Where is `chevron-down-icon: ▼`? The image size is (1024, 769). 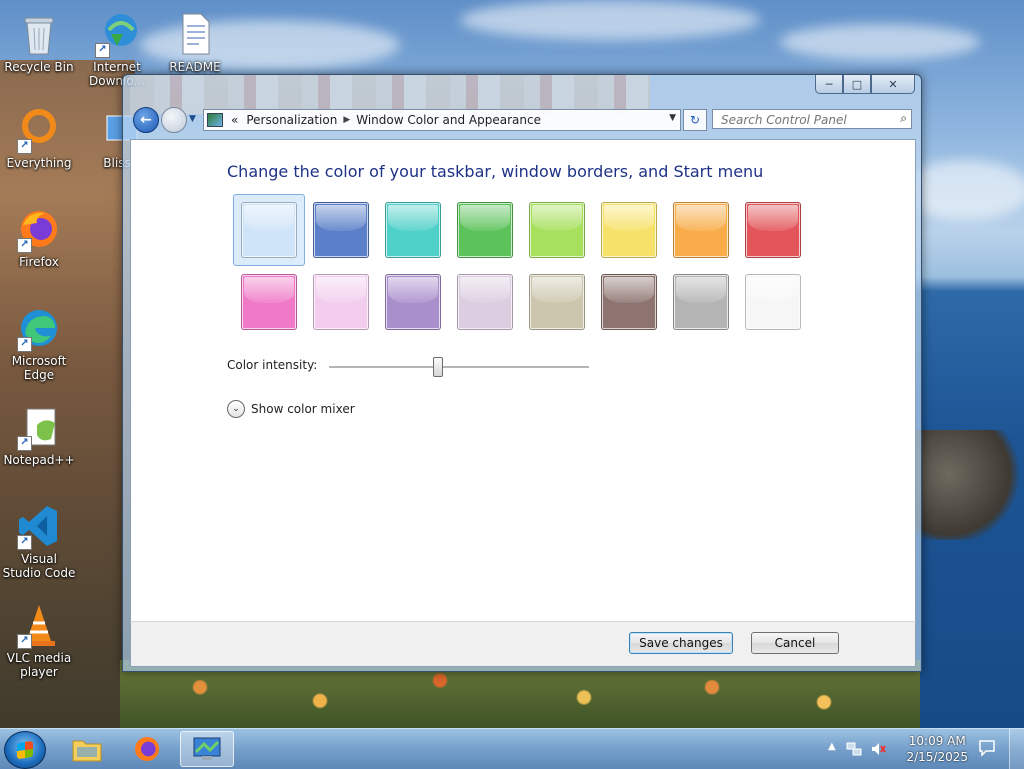 chevron-down-icon: ▼ is located at coordinates (192, 119).